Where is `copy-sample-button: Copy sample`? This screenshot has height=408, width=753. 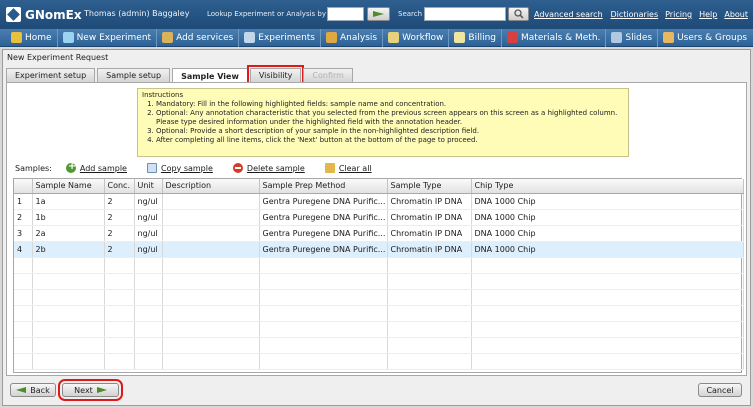
copy-sample-button: Copy sample is located at coordinates (179, 168).